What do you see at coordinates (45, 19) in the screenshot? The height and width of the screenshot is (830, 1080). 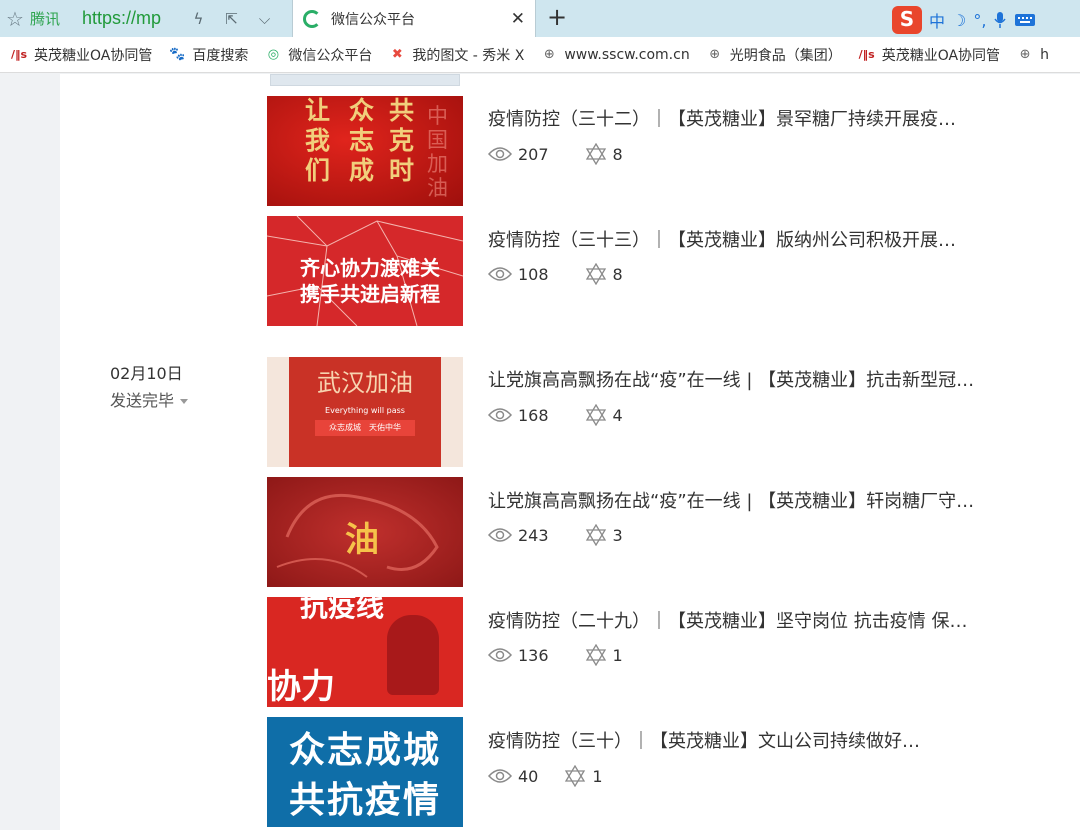 I see `brand-label: 腾讯` at bounding box center [45, 19].